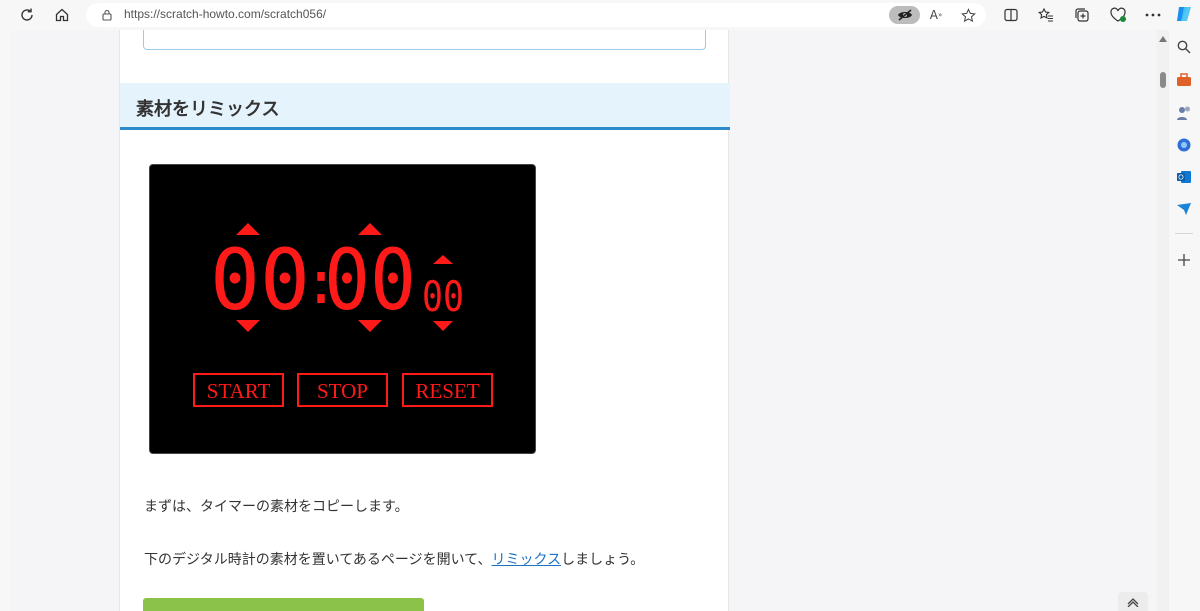 The image size is (1200, 611). Describe the element at coordinates (424, 40) in the screenshot. I see `previous-content-box` at that location.